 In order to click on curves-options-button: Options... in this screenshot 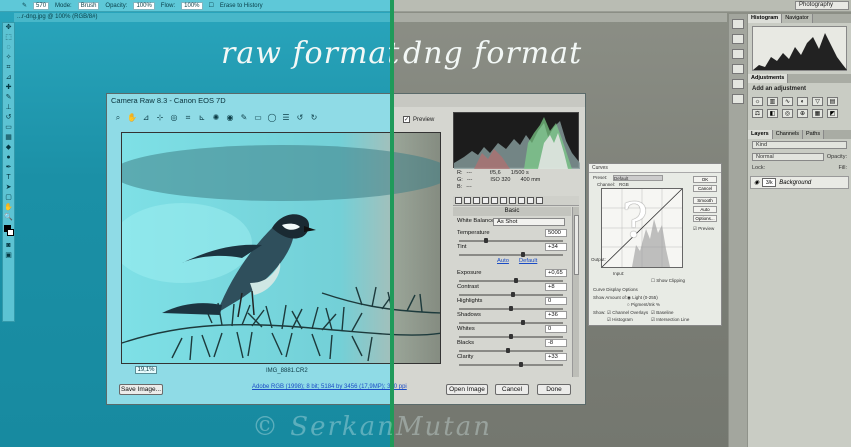, I will do `click(705, 218)`.